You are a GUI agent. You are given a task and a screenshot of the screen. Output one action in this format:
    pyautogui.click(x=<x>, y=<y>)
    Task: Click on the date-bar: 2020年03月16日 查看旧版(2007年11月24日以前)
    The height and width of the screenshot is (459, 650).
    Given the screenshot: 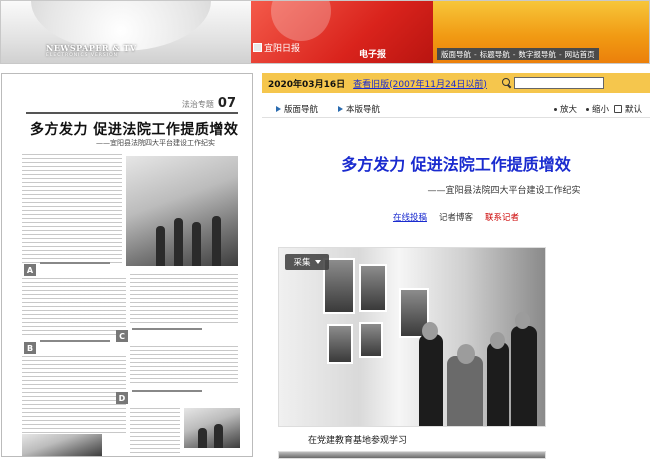 What is the action you would take?
    pyautogui.click(x=456, y=83)
    